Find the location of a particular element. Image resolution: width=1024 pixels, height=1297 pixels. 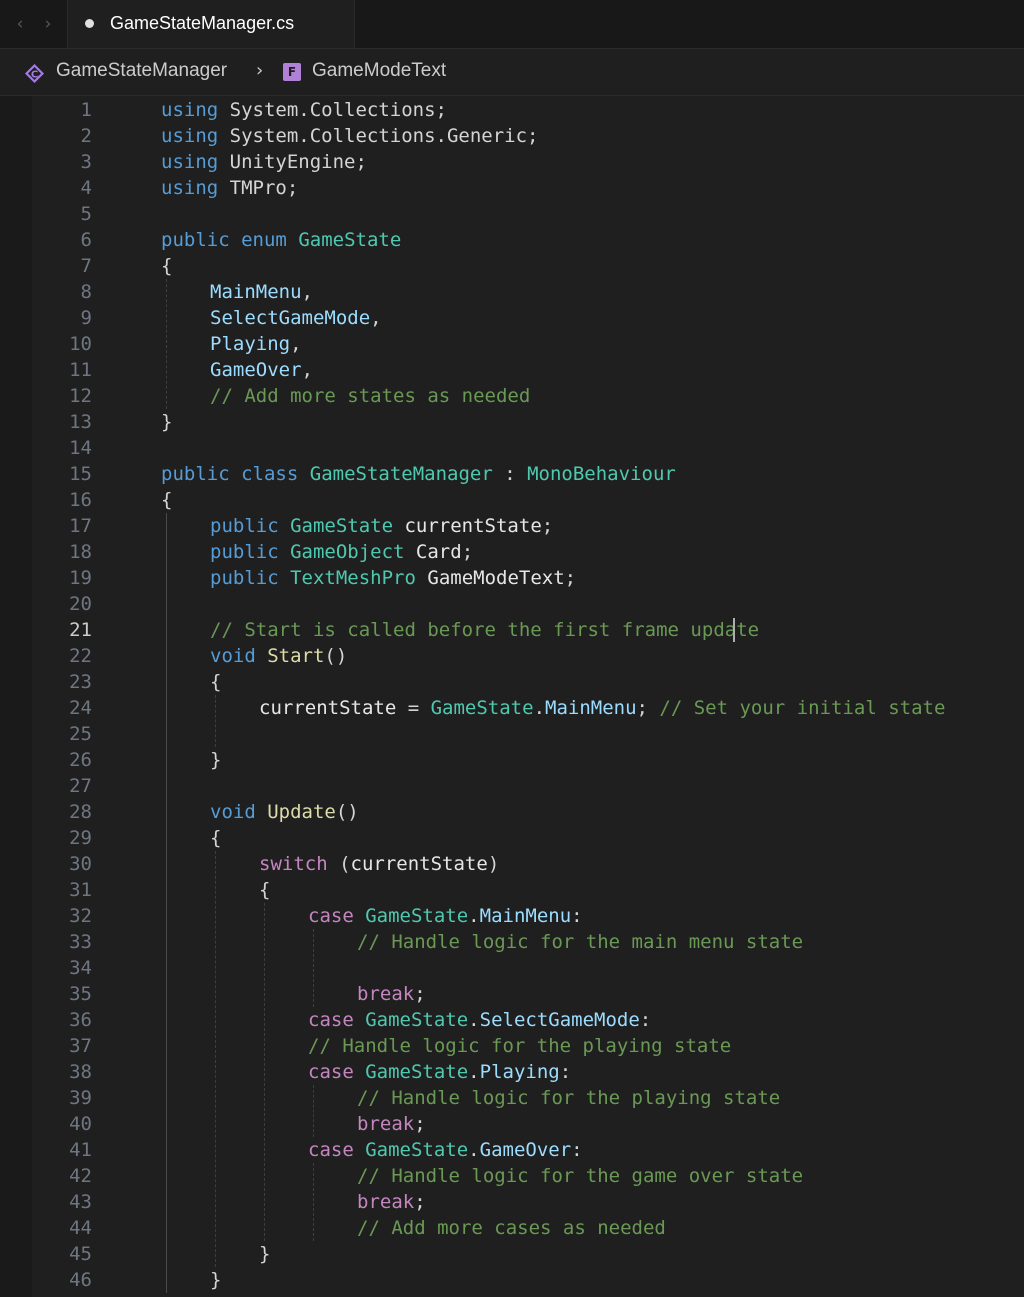

code-line: 9 SelectGameMode, is located at coordinates (512, 318).